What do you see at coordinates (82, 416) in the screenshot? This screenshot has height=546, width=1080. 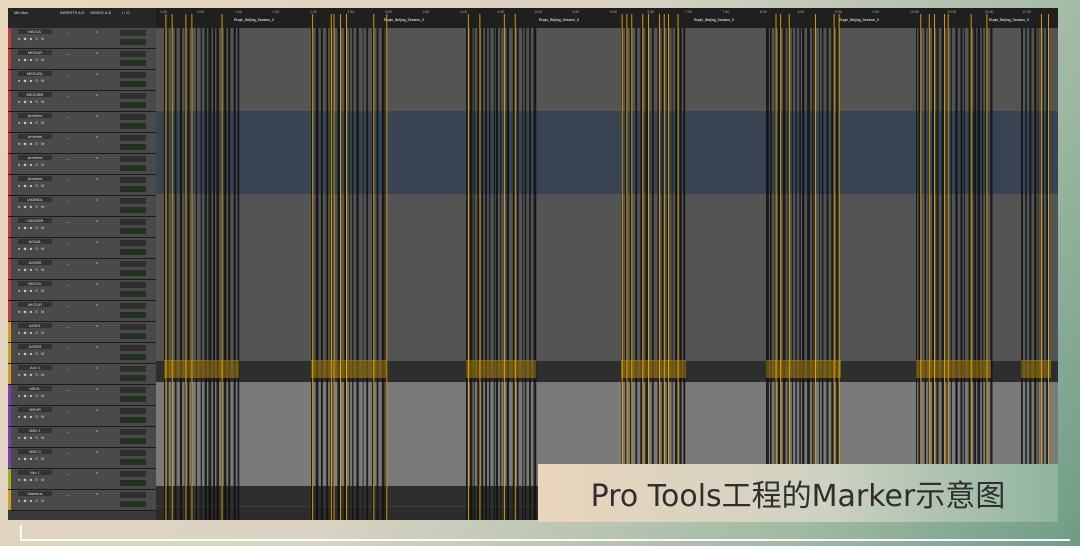 I see `track-row: MEHR ● ◆ ■ S M –` at bounding box center [82, 416].